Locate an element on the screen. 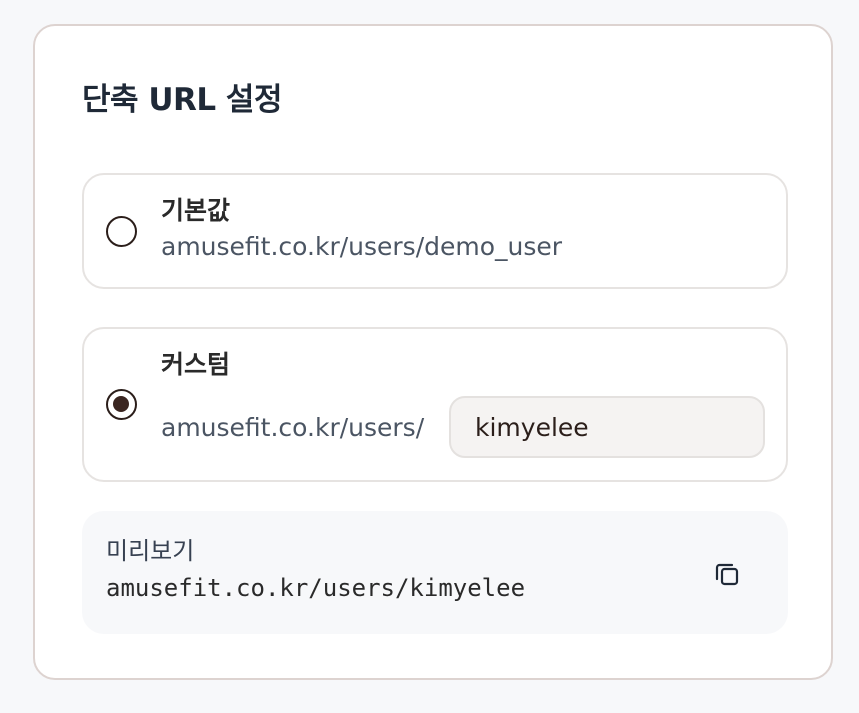 The image size is (859, 713). copy-button is located at coordinates (727, 574).